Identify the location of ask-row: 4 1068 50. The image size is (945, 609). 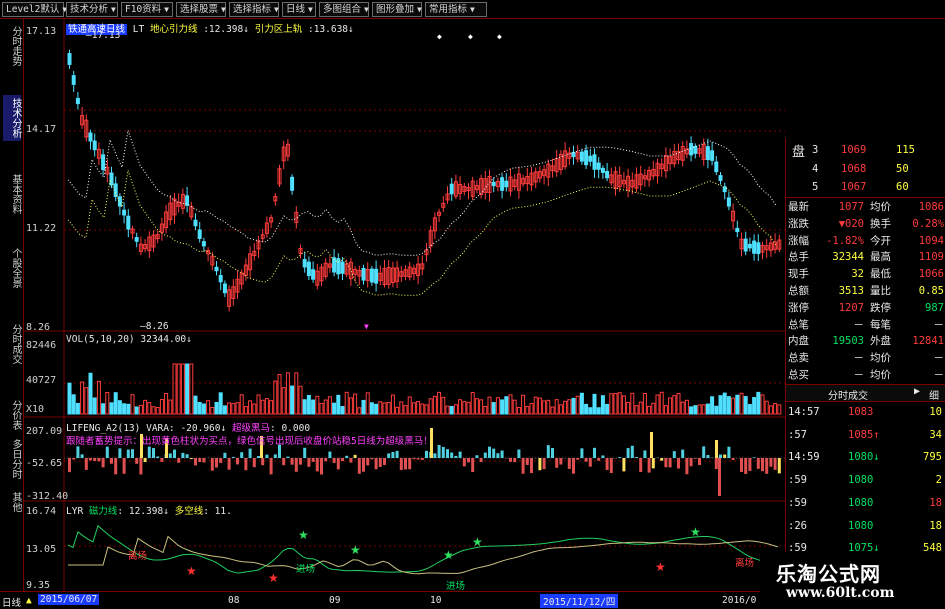
(860, 169).